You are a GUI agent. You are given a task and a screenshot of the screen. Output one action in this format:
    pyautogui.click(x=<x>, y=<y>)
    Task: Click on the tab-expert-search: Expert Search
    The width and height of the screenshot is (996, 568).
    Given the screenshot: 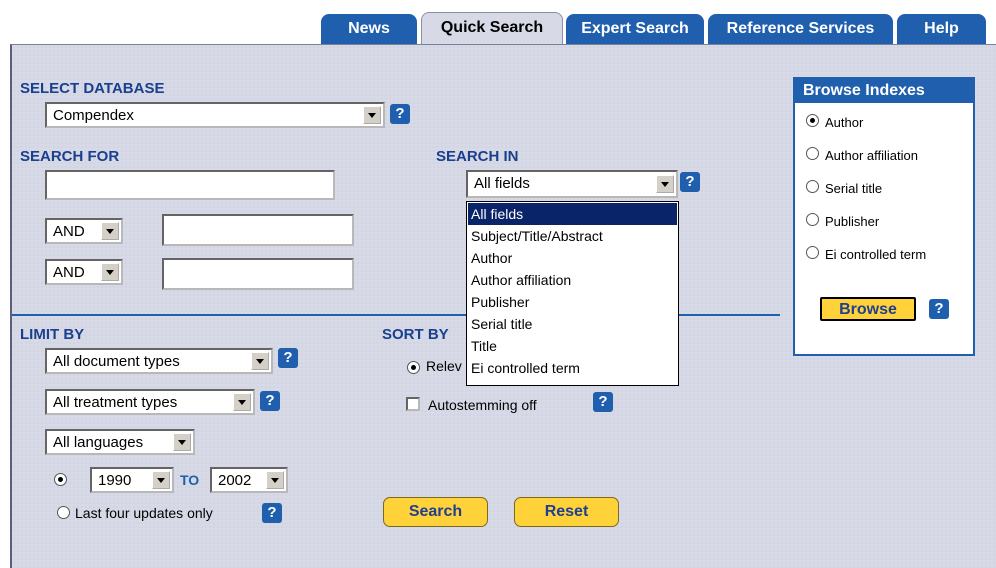 What is the action you would take?
    pyautogui.click(x=635, y=29)
    